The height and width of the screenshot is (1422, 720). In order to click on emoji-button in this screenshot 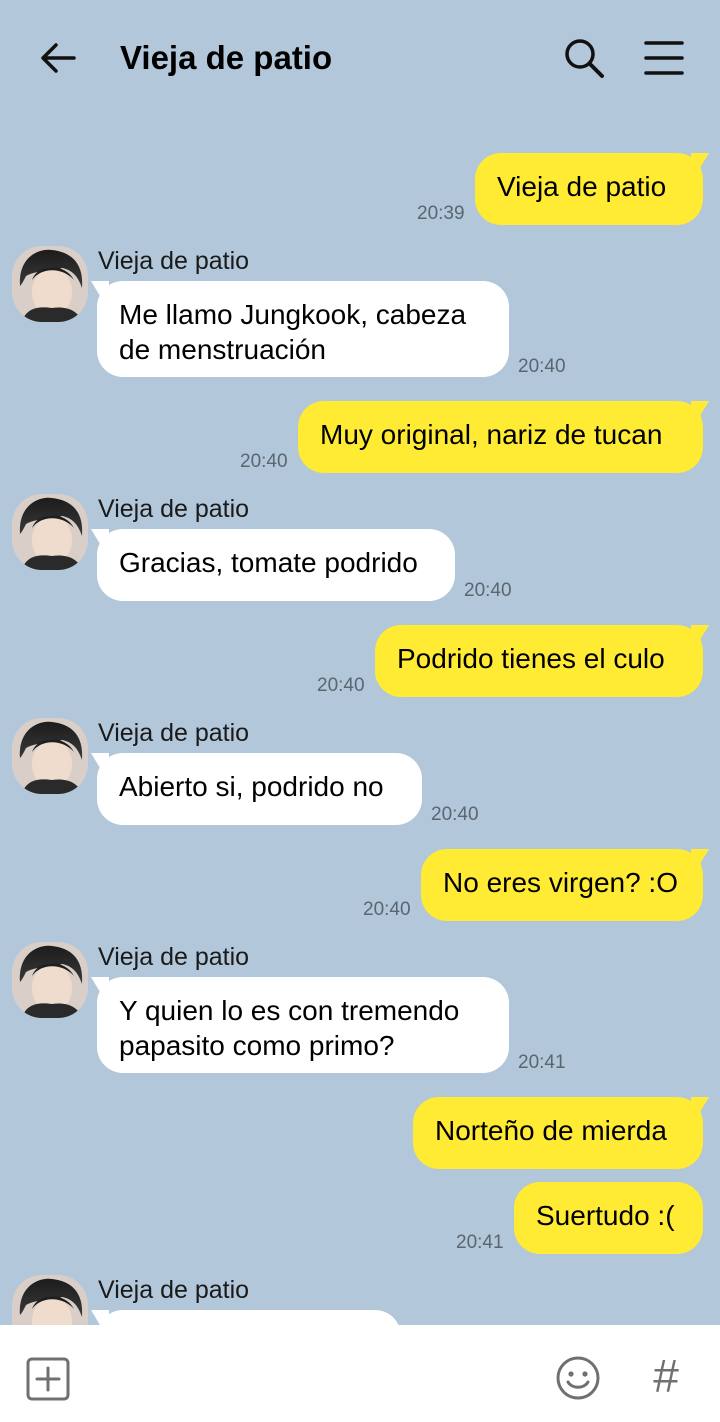, I will do `click(578, 1378)`.